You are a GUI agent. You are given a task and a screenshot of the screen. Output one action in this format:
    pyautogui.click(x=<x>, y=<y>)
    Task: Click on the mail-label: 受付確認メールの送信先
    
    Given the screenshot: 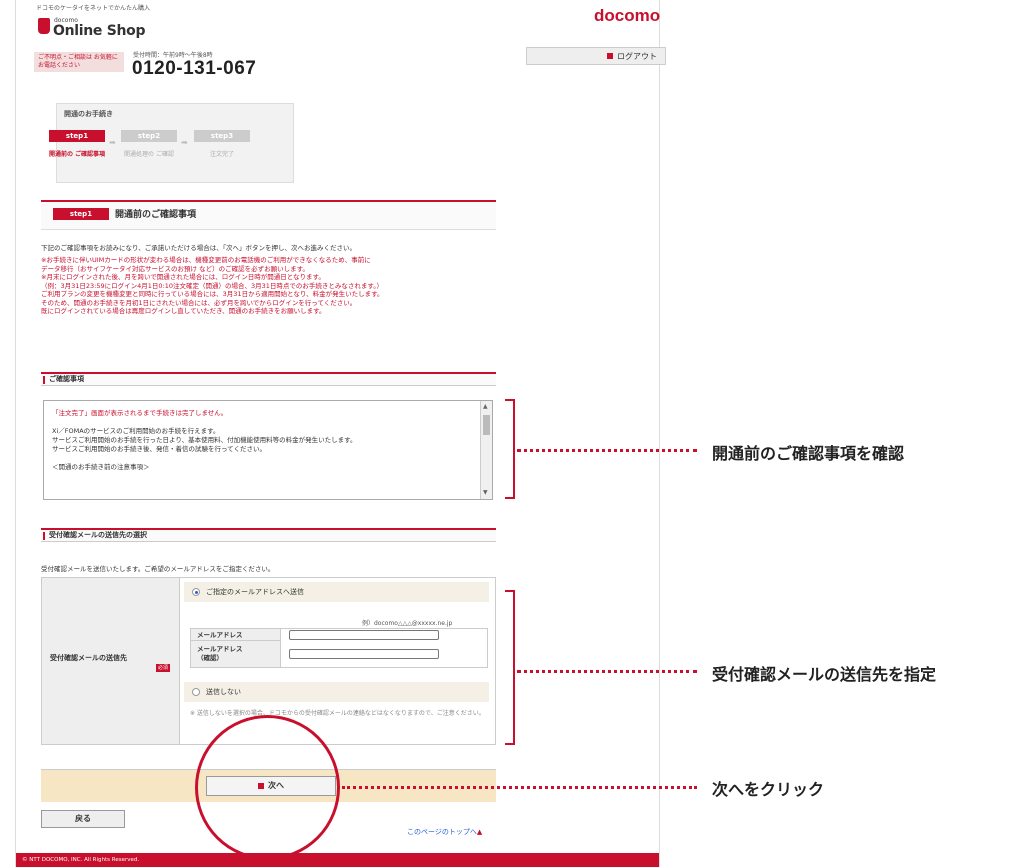 What is the action you would take?
    pyautogui.click(x=88, y=658)
    